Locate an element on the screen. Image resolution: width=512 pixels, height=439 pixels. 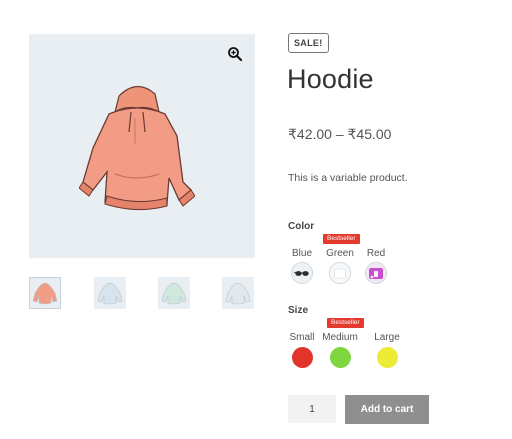
zoom-icon is located at coordinates (235, 54).